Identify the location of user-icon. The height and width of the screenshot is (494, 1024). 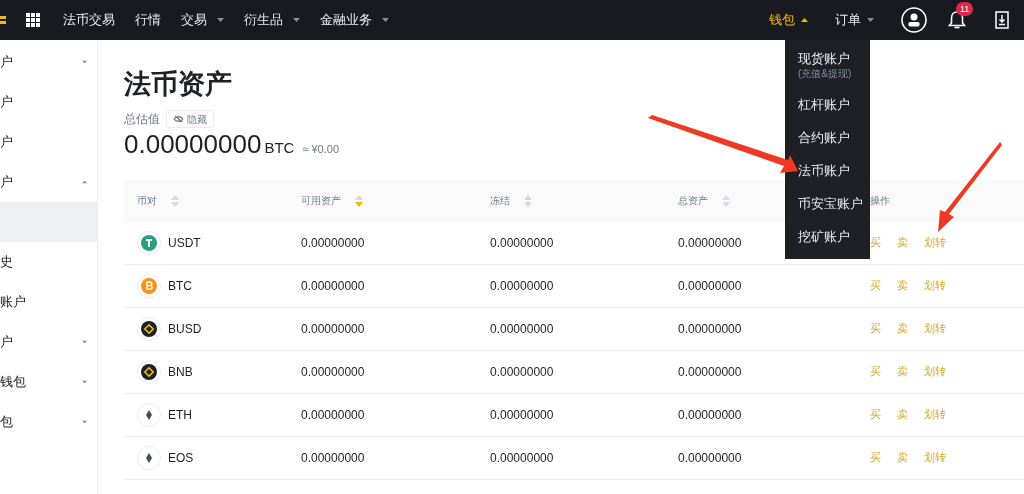
(914, 20).